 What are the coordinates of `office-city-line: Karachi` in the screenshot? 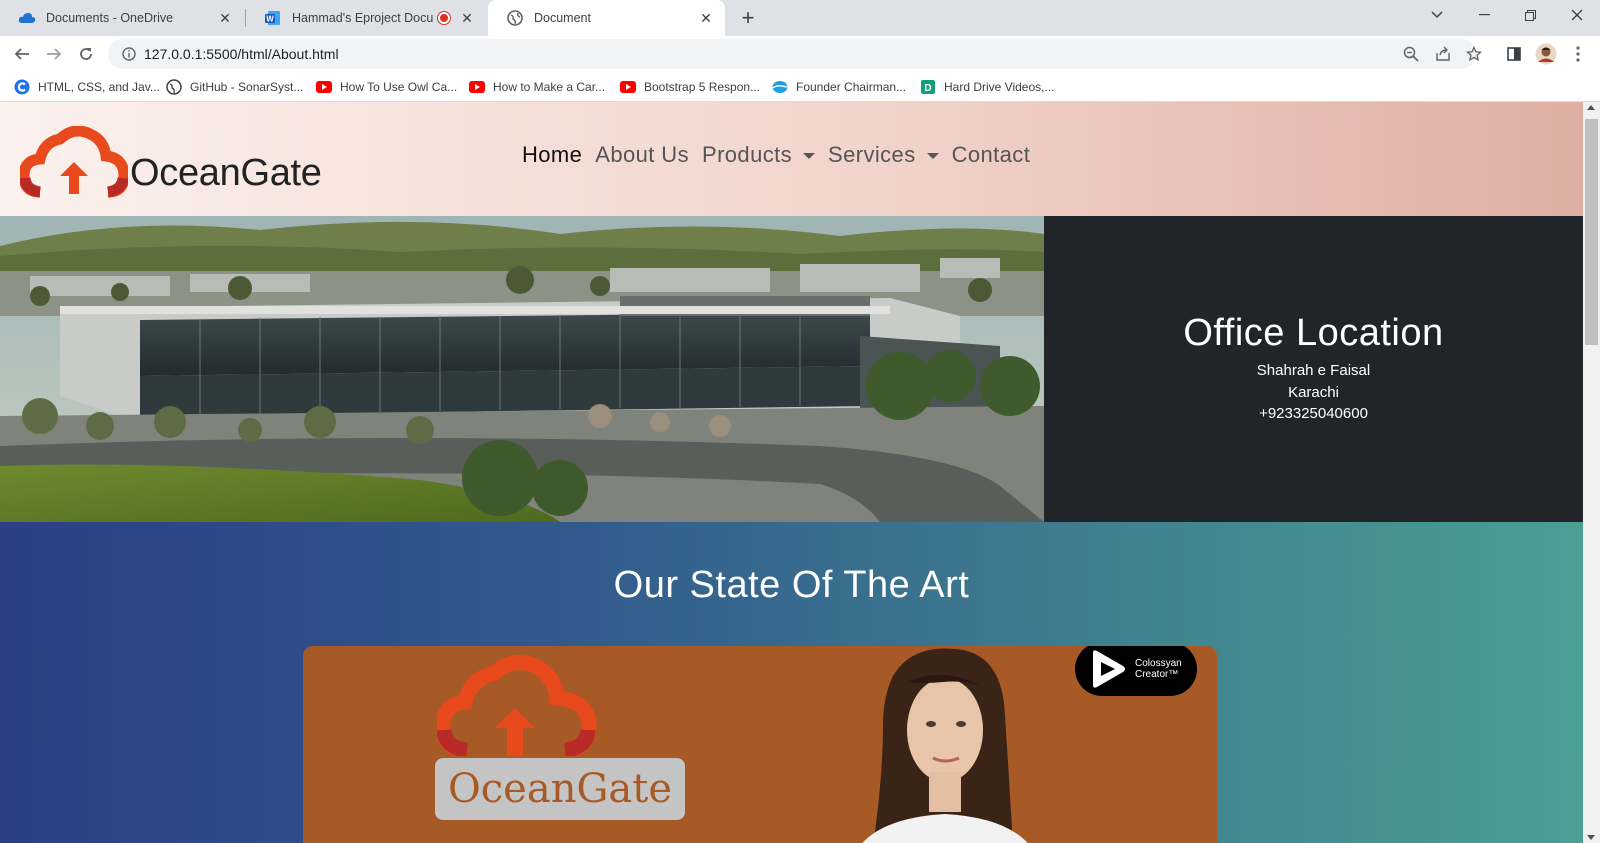 It's located at (1313, 392).